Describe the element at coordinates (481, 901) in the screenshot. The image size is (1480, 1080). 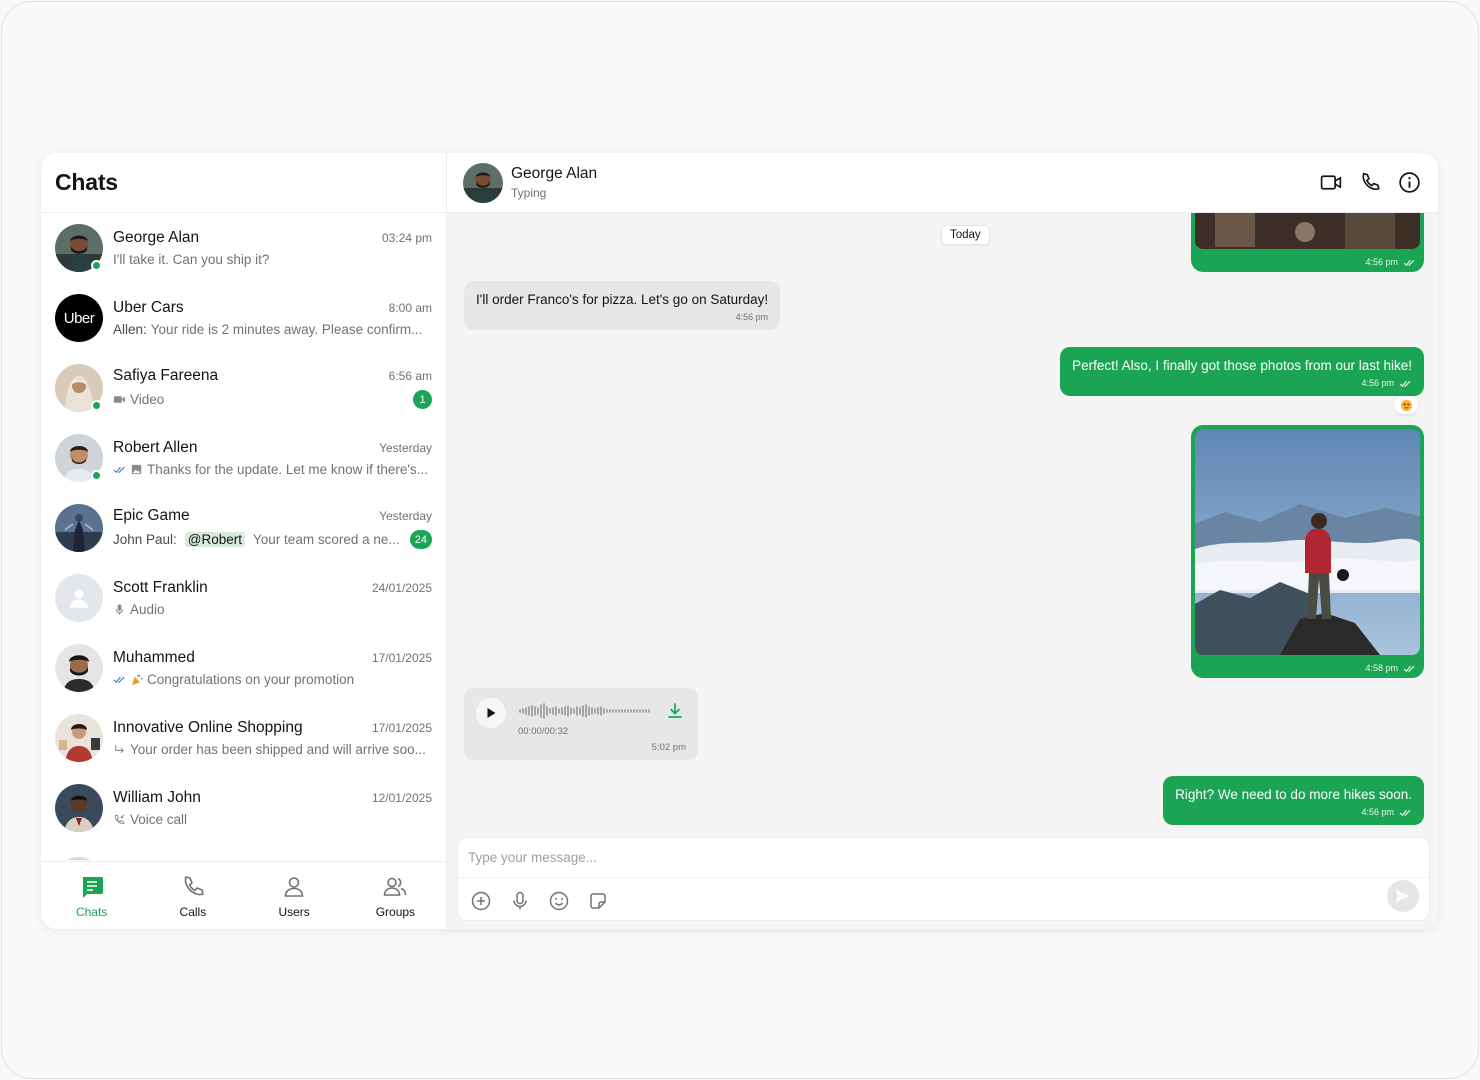
I see `add-attachment-icon` at that location.